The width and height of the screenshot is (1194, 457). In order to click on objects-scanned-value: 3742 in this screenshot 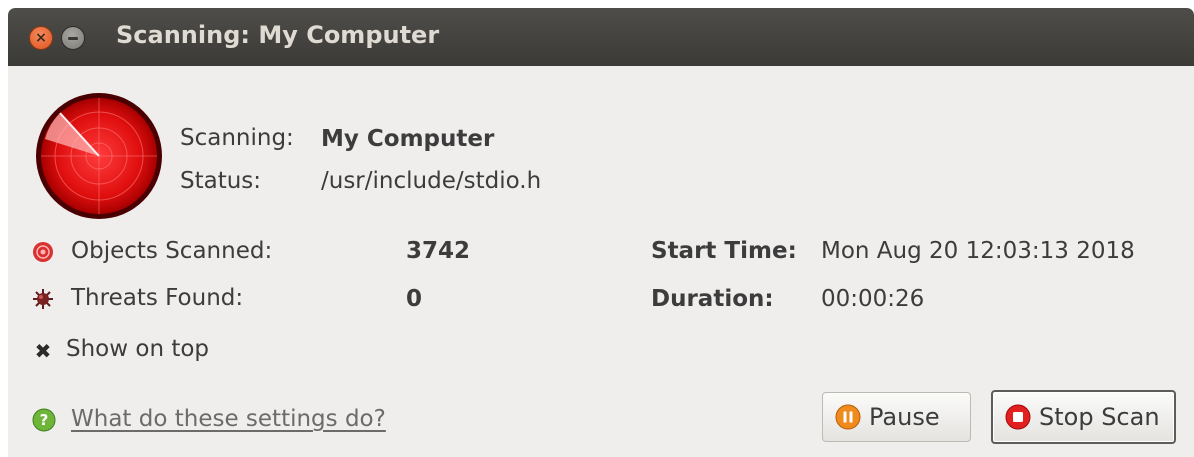, I will do `click(438, 251)`.